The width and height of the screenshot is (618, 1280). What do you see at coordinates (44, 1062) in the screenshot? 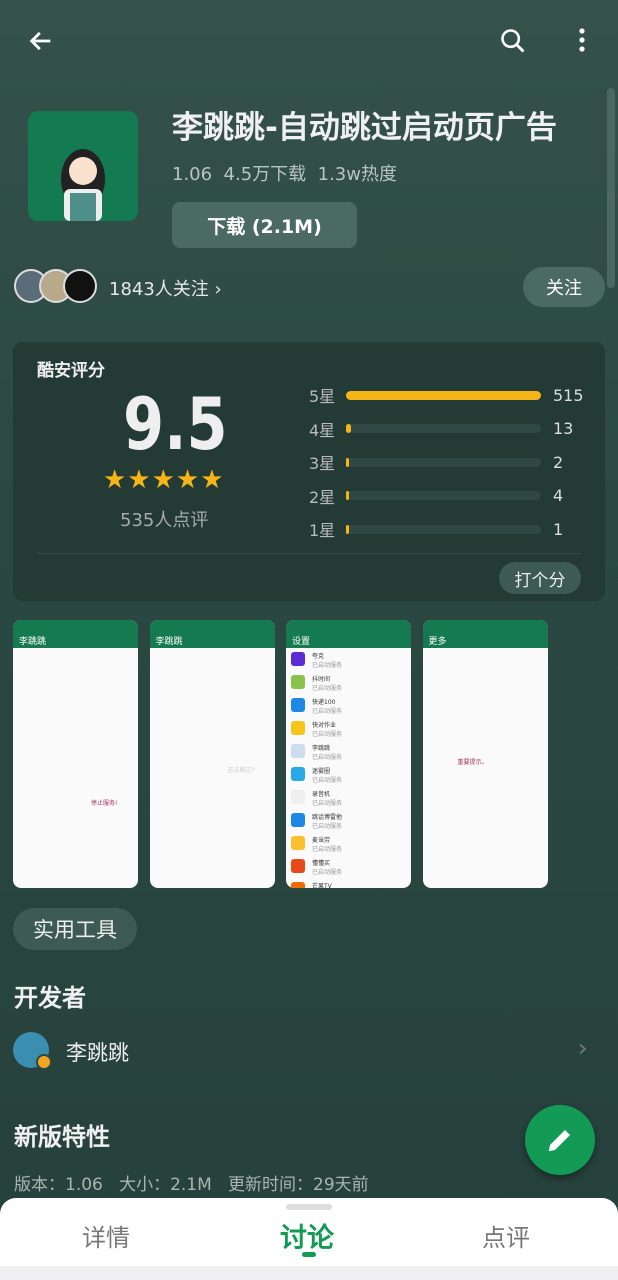
I see `developer-badge-icon` at bounding box center [44, 1062].